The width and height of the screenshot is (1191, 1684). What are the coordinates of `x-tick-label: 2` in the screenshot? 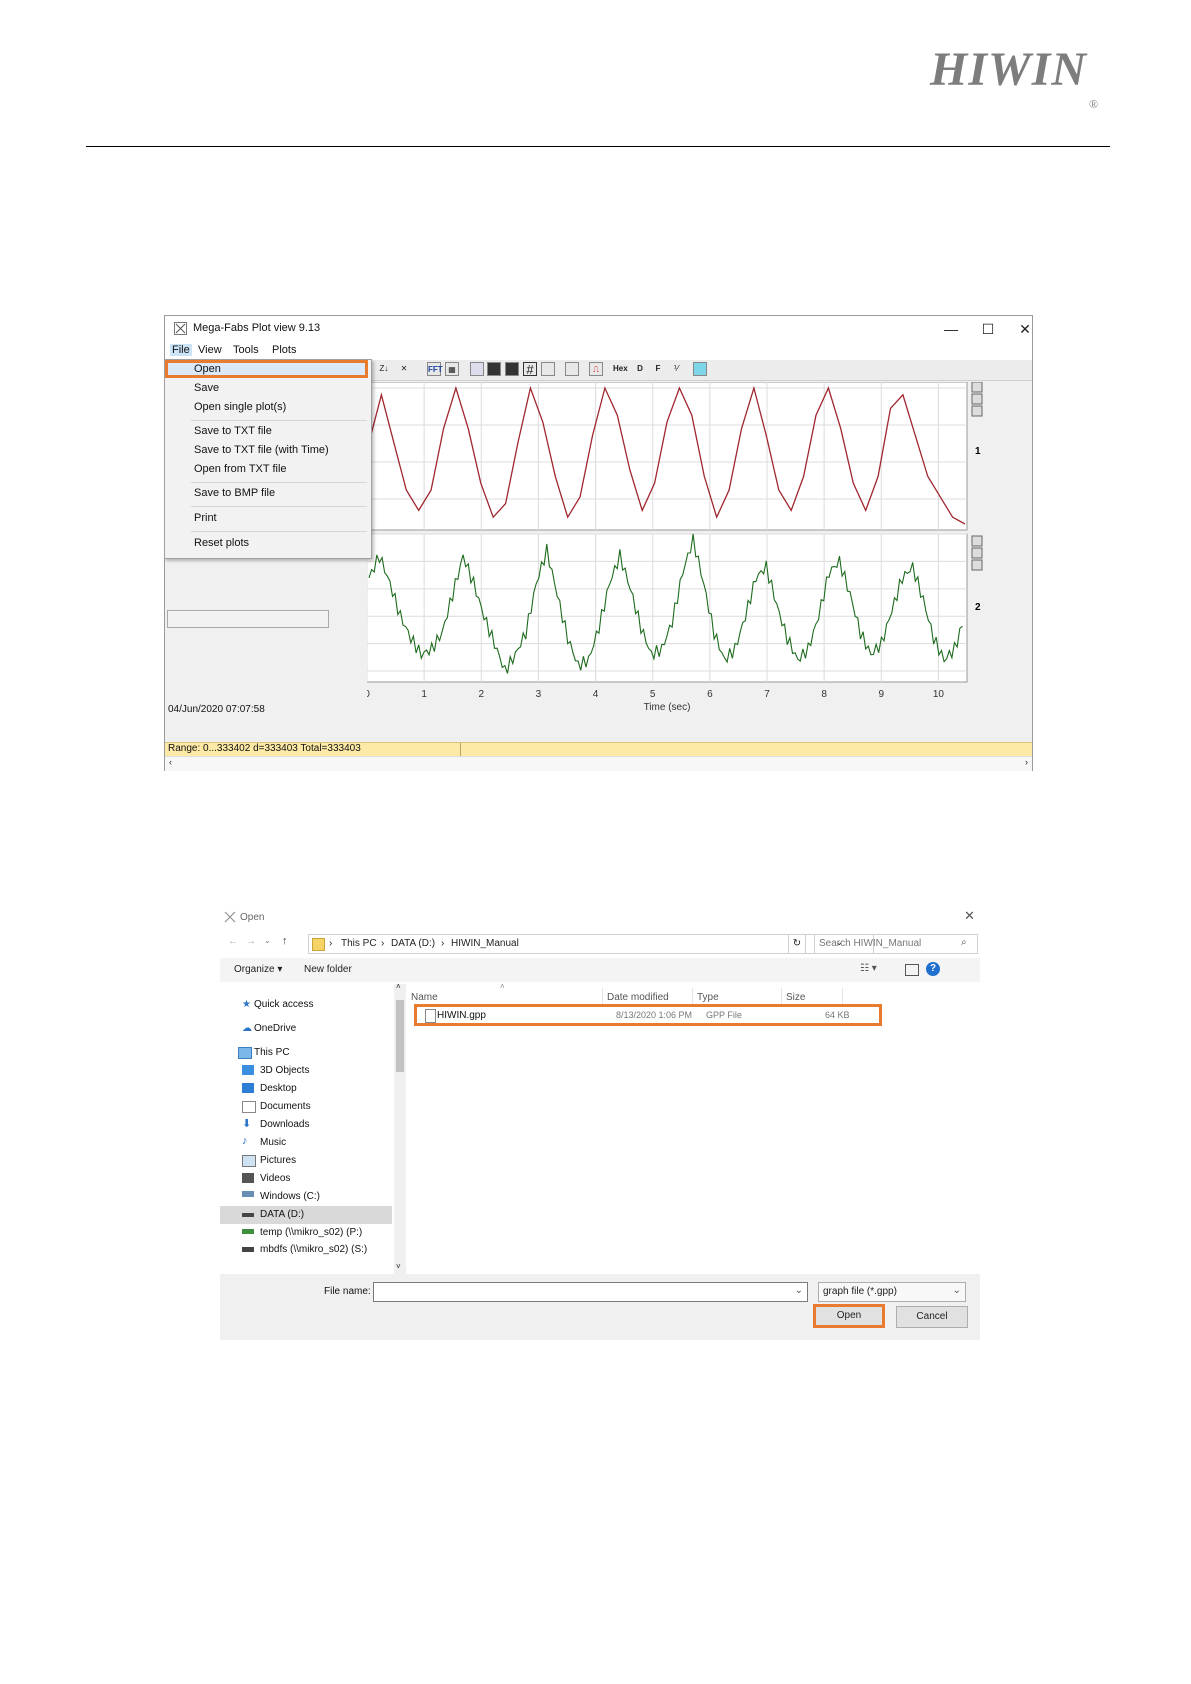 It's located at (482, 694).